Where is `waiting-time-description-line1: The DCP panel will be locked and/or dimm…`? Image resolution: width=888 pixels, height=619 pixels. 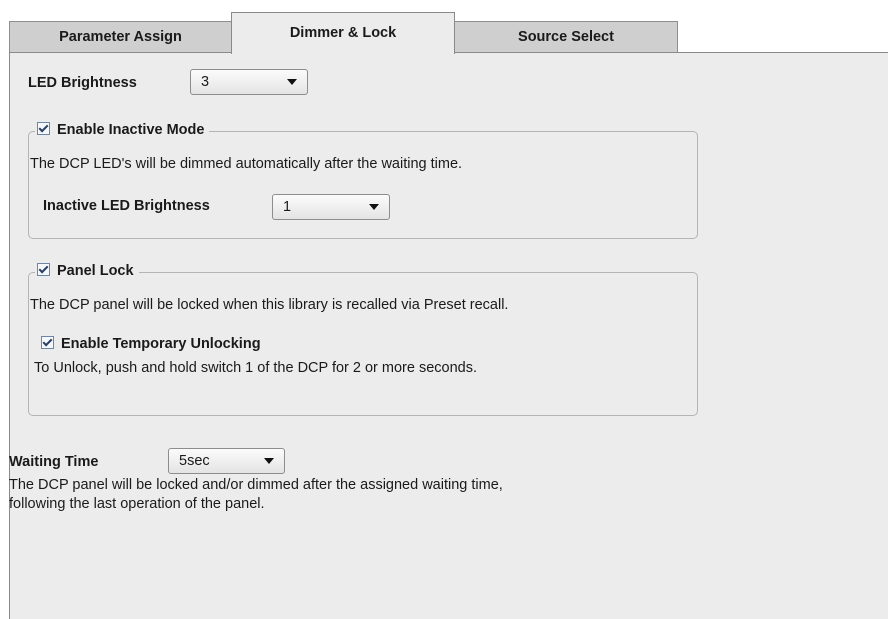
waiting-time-description-line1: The DCP panel will be locked and/or dimm… is located at coordinates (256, 485).